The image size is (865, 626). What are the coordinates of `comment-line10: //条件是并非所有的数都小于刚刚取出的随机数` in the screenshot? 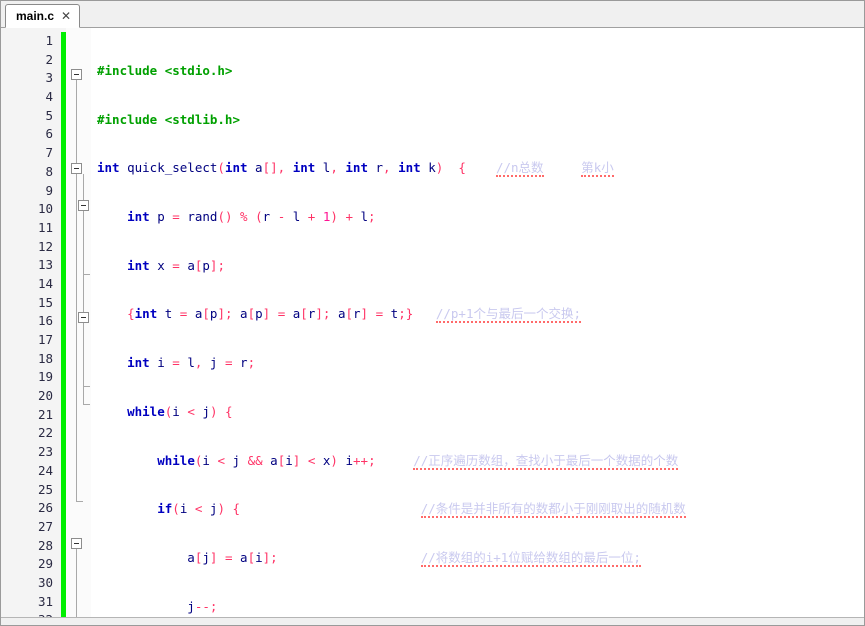 It's located at (553, 510).